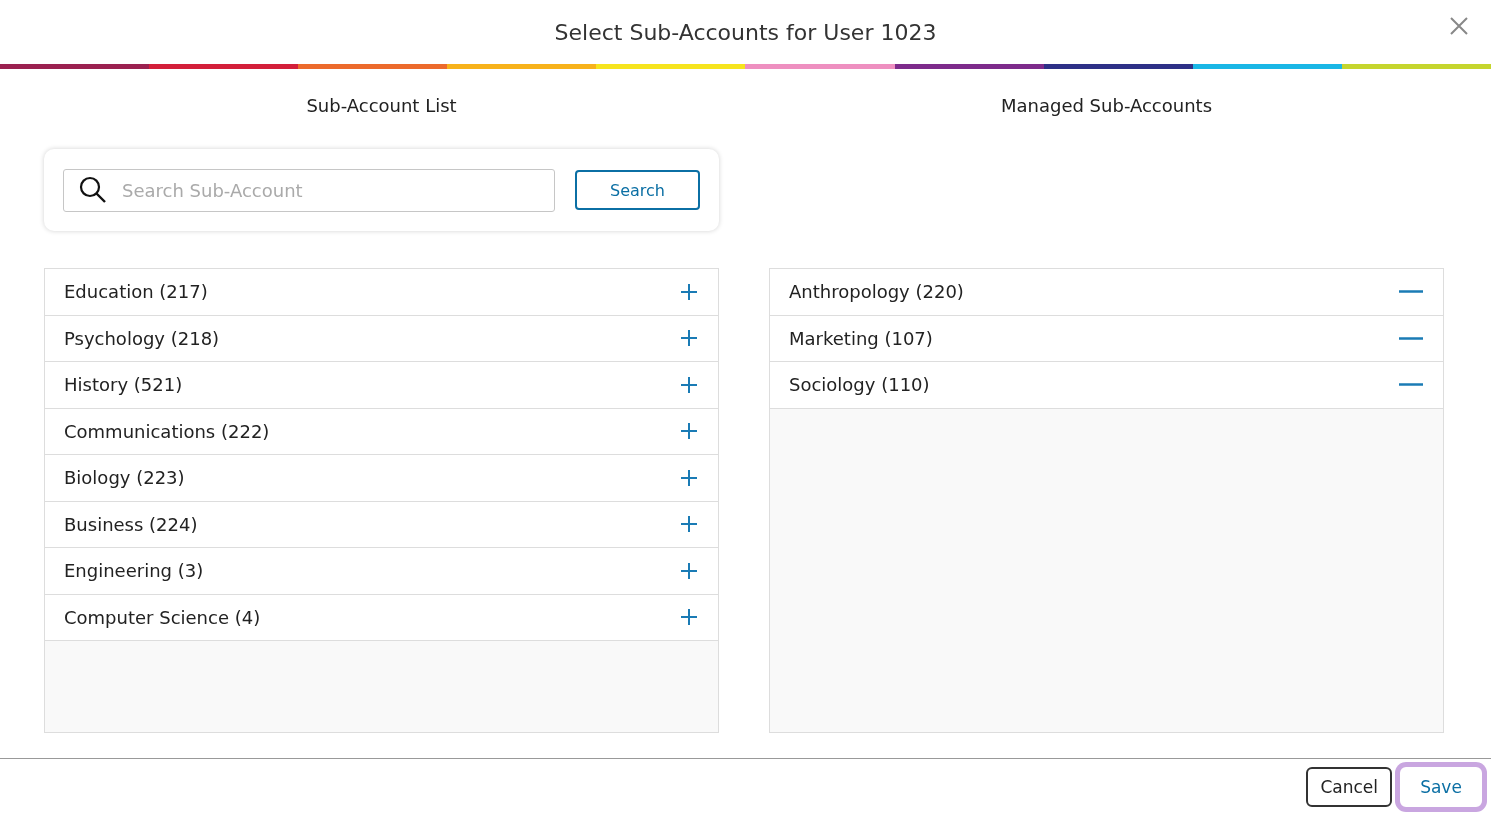 This screenshot has height=815, width=1491. Describe the element at coordinates (1106, 385) in the screenshot. I see `list-row: Sociology (110)` at that location.